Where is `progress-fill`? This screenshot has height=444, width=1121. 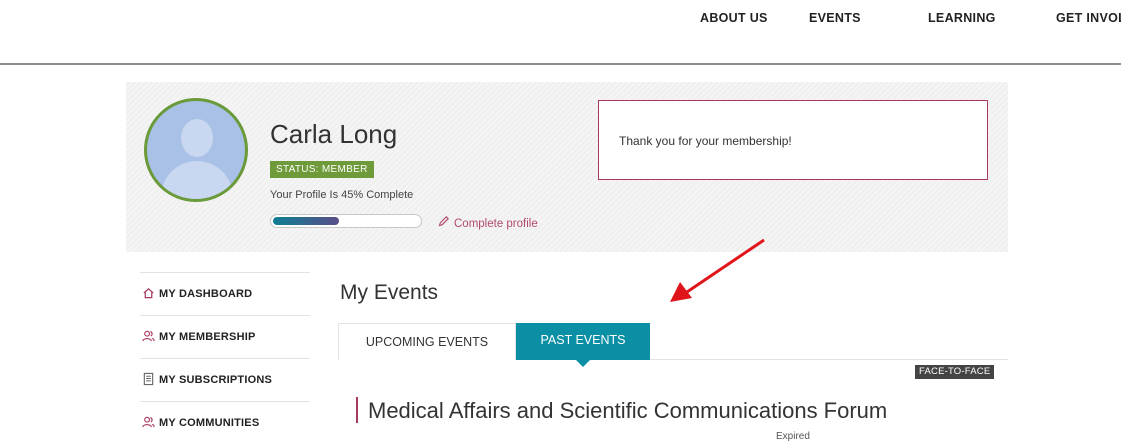
progress-fill is located at coordinates (306, 221).